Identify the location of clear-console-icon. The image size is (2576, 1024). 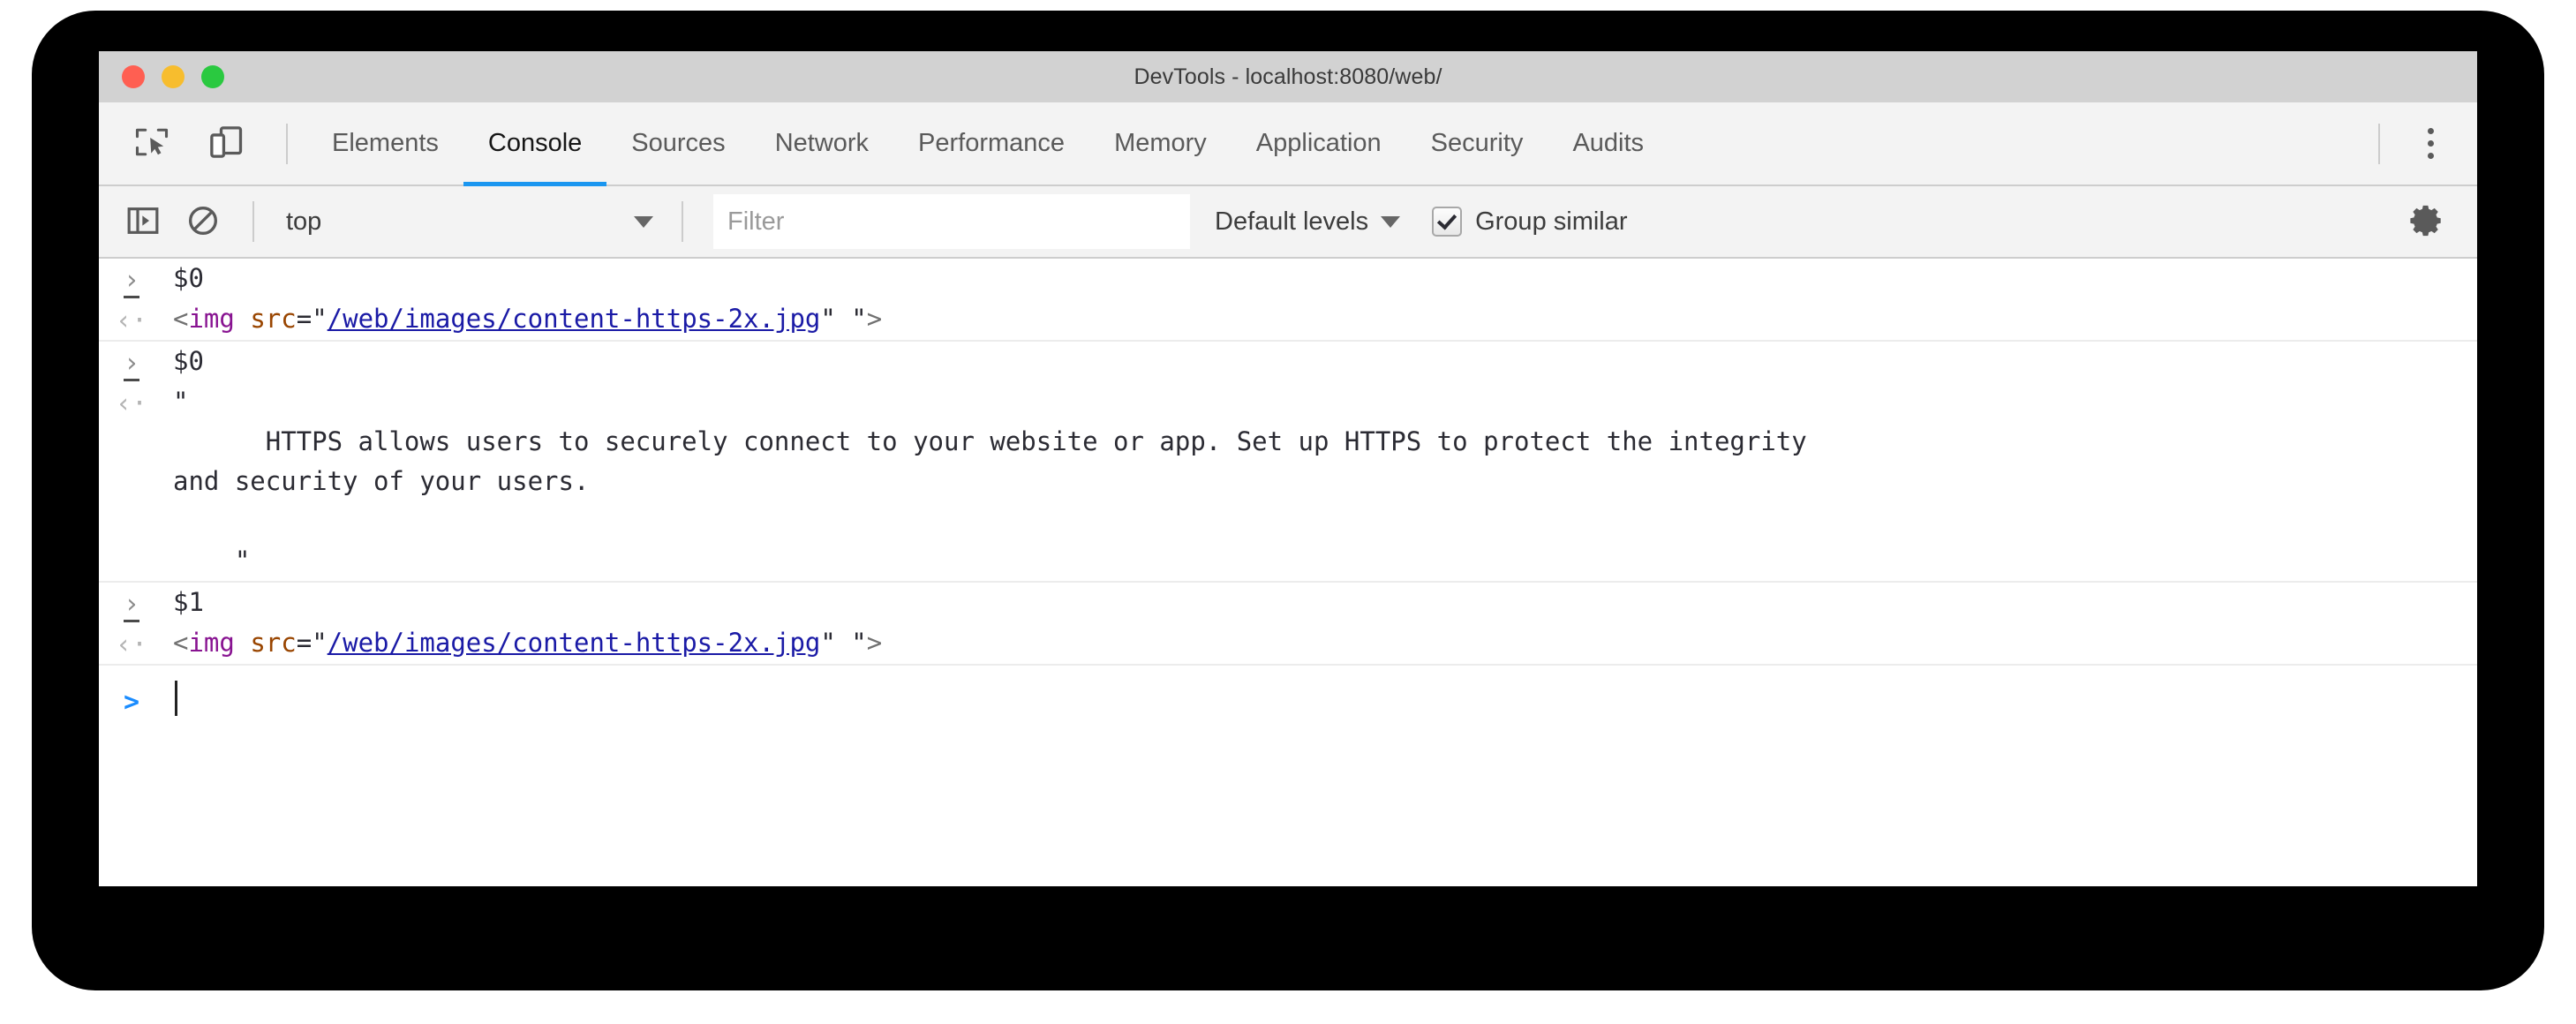
(203, 222).